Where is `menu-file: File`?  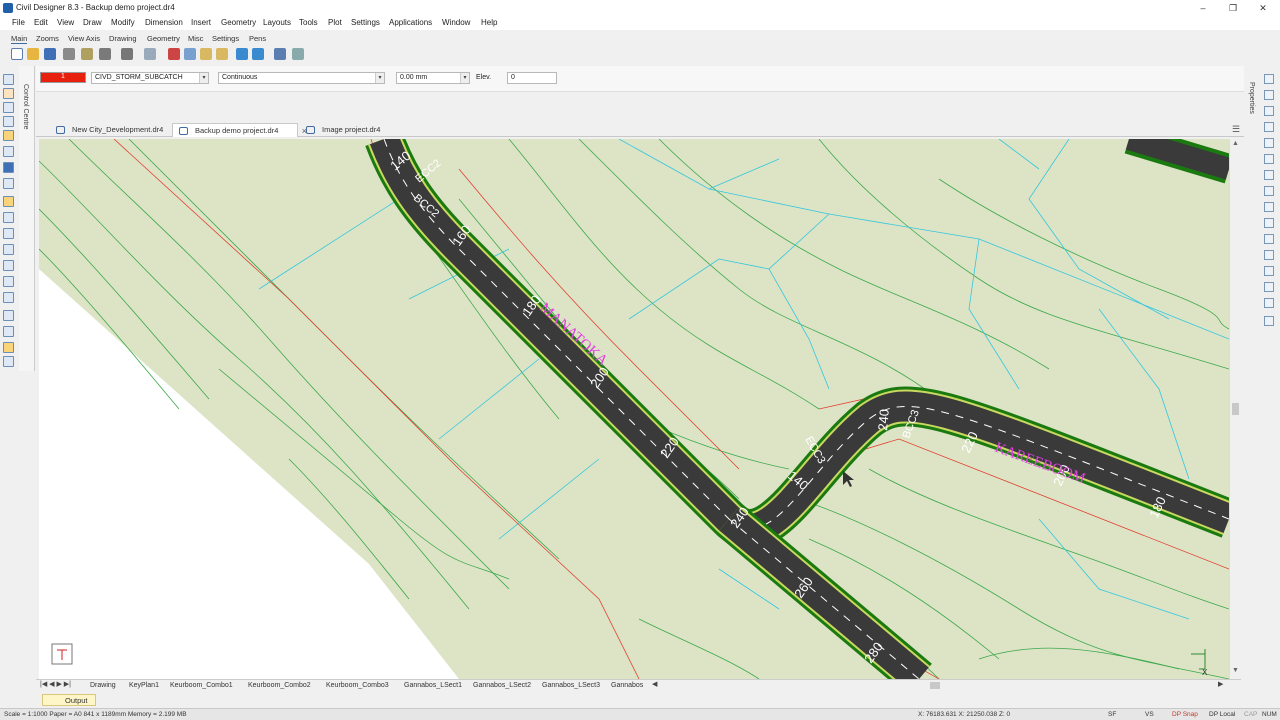
menu-file: File is located at coordinates (18, 22).